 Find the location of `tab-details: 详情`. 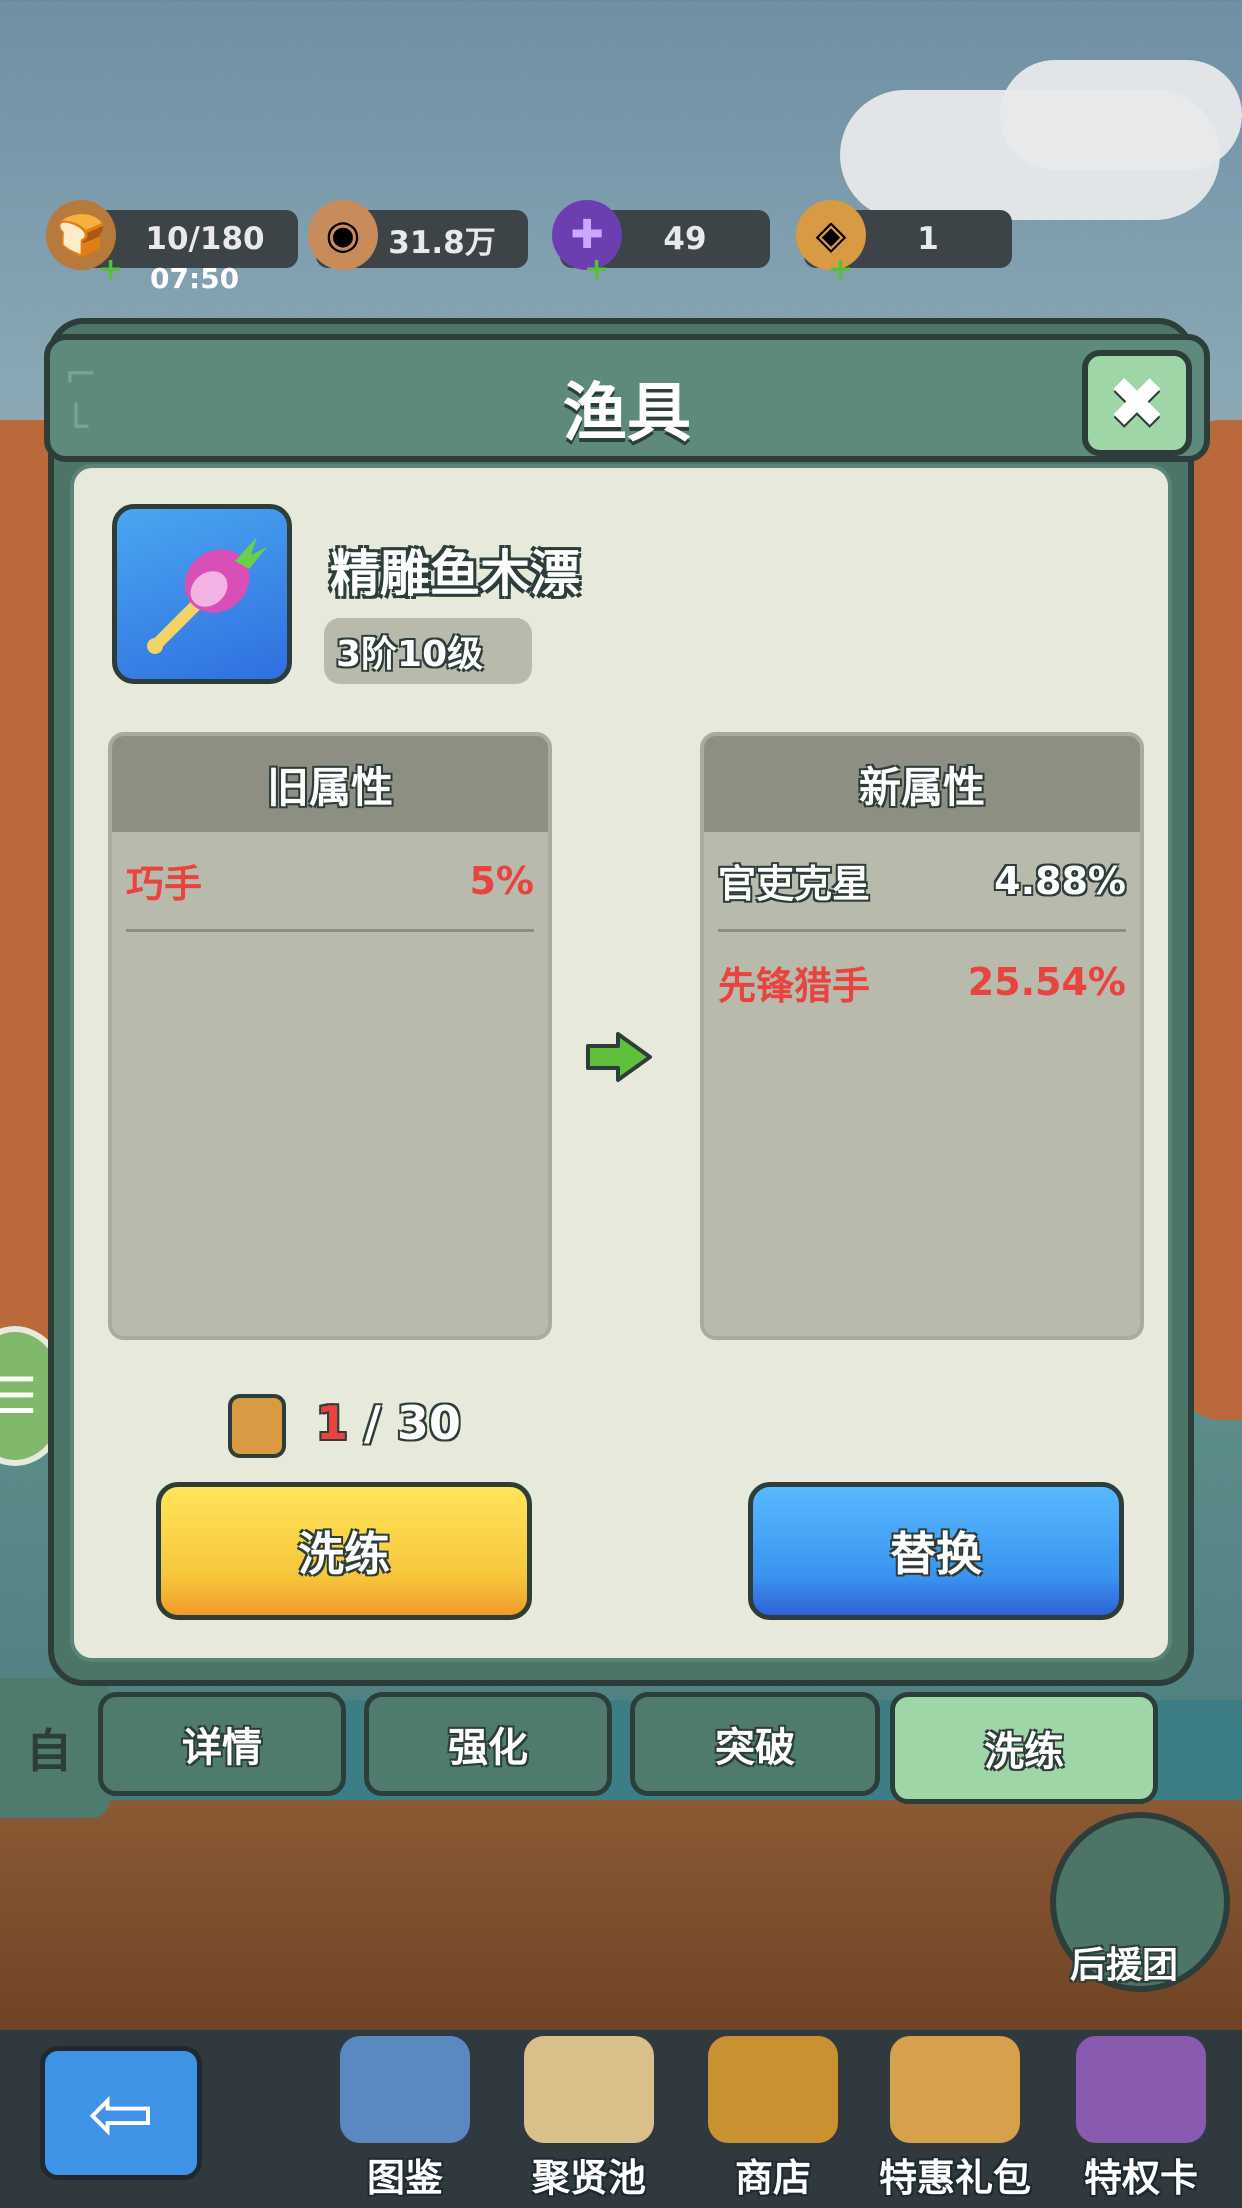

tab-details: 详情 is located at coordinates (222, 1744).